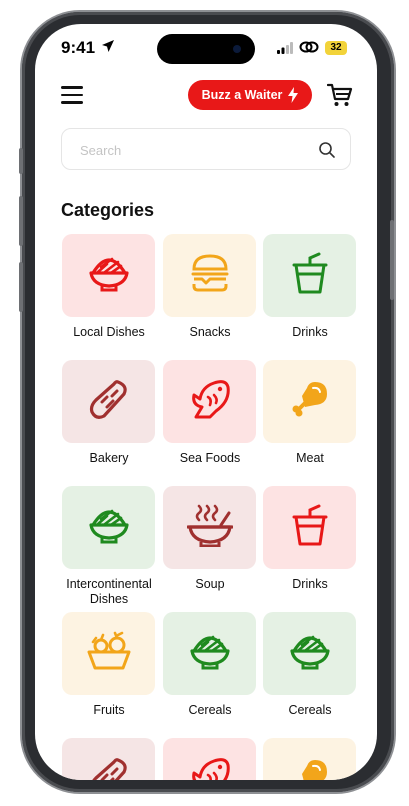 This screenshot has width=409, height=806. I want to click on category-card: Snacks, so click(210, 297).